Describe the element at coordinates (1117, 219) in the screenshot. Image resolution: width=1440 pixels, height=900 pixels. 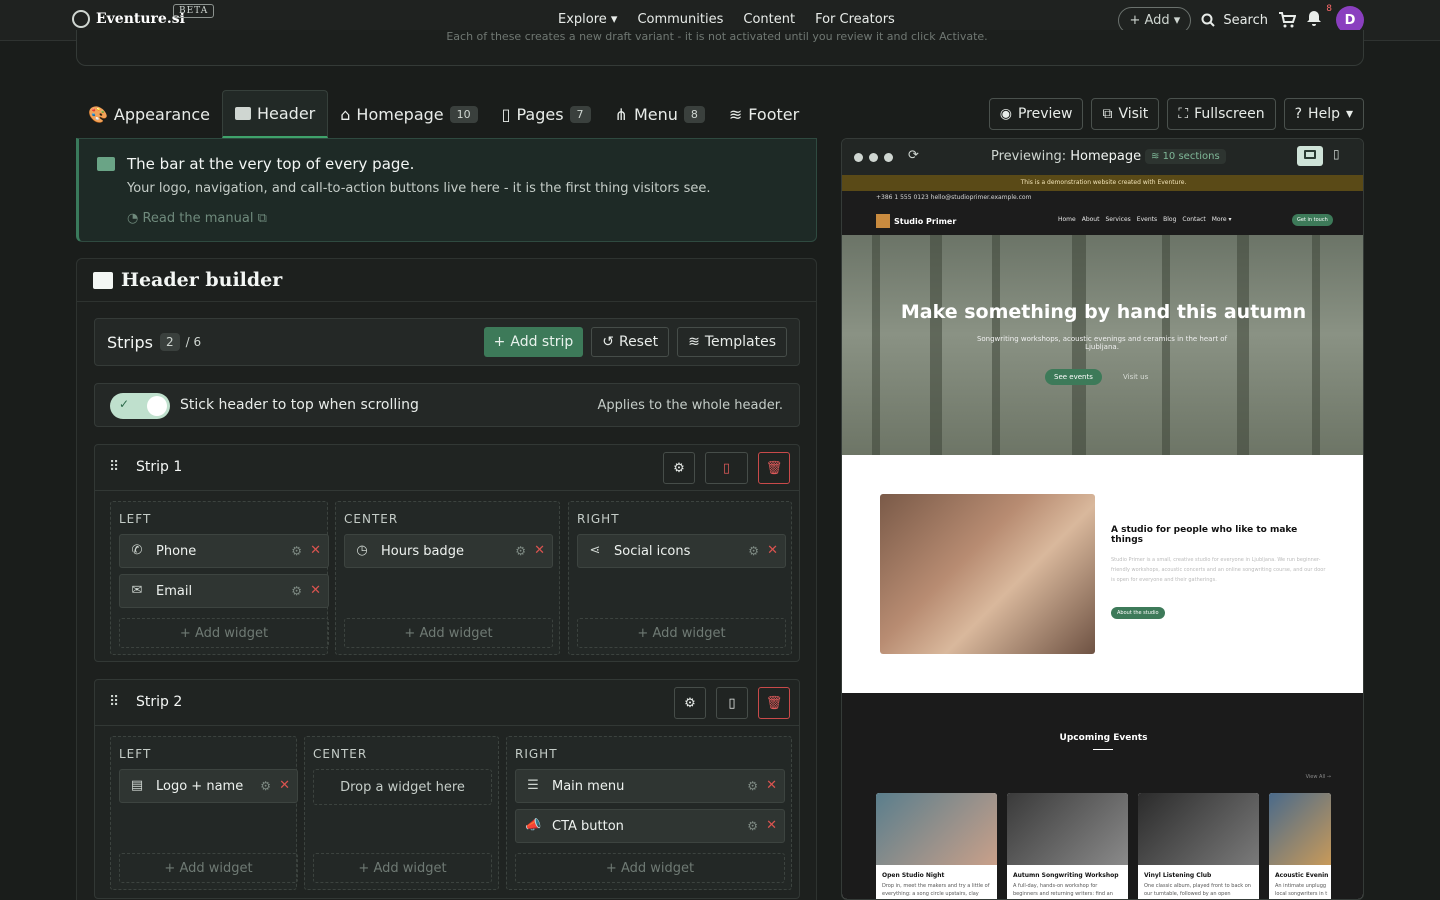
I see `site-link-services: Services` at that location.